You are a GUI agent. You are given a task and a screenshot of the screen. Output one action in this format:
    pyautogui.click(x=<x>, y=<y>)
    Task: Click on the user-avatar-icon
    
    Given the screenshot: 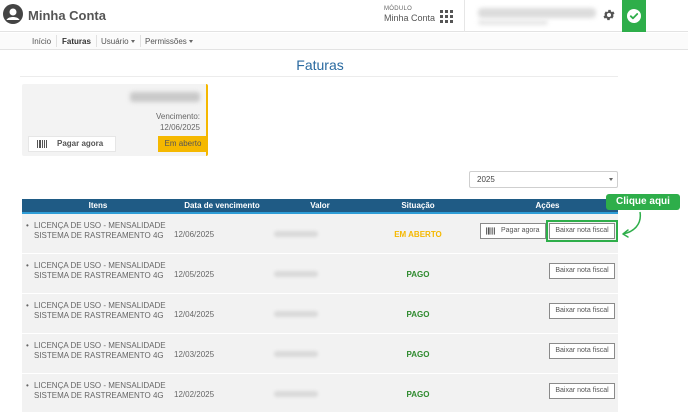 What is the action you would take?
    pyautogui.click(x=13, y=14)
    